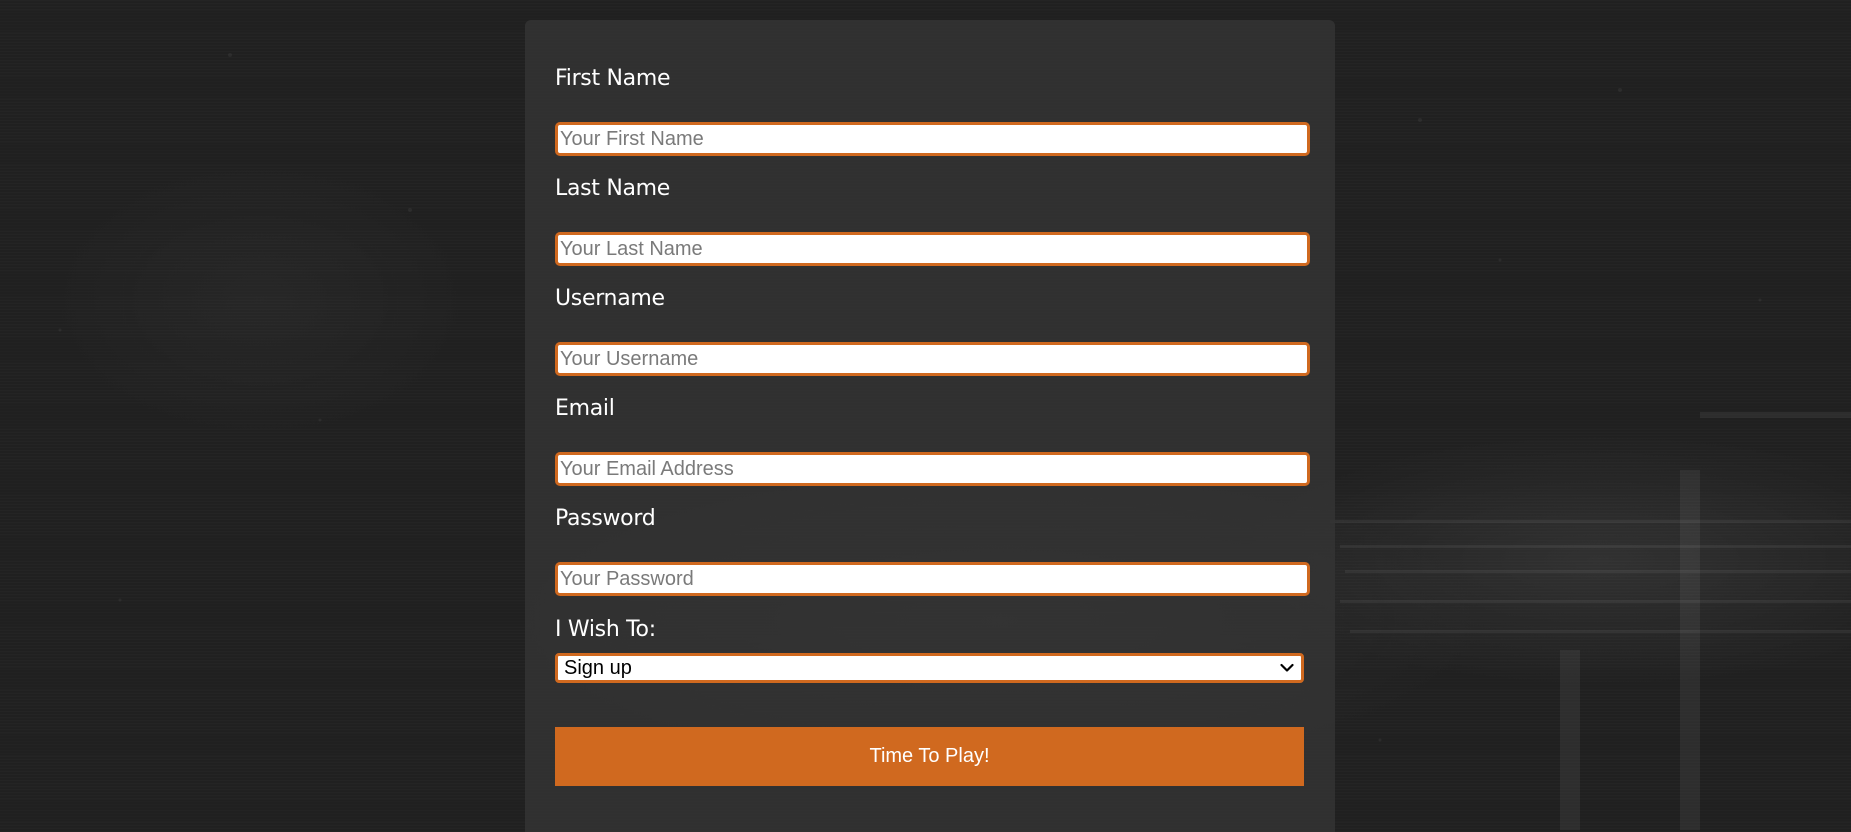 Image resolution: width=1851 pixels, height=832 pixels. Describe the element at coordinates (613, 188) in the screenshot. I see `last-name-label: Last Name` at that location.